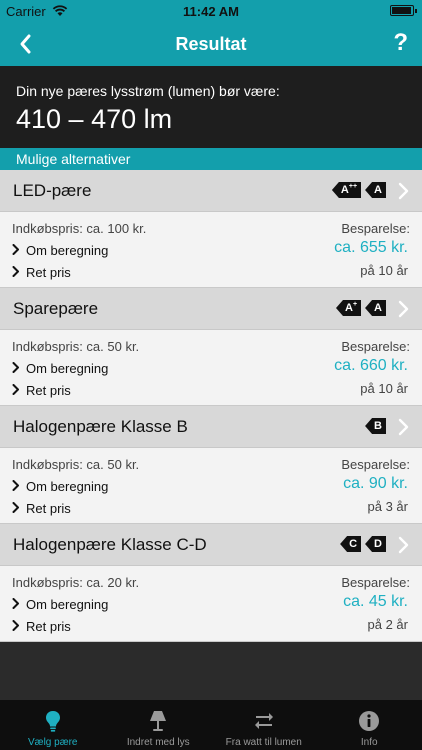 This screenshot has width=422, height=750. I want to click on page-title: Resultat, so click(211, 44).